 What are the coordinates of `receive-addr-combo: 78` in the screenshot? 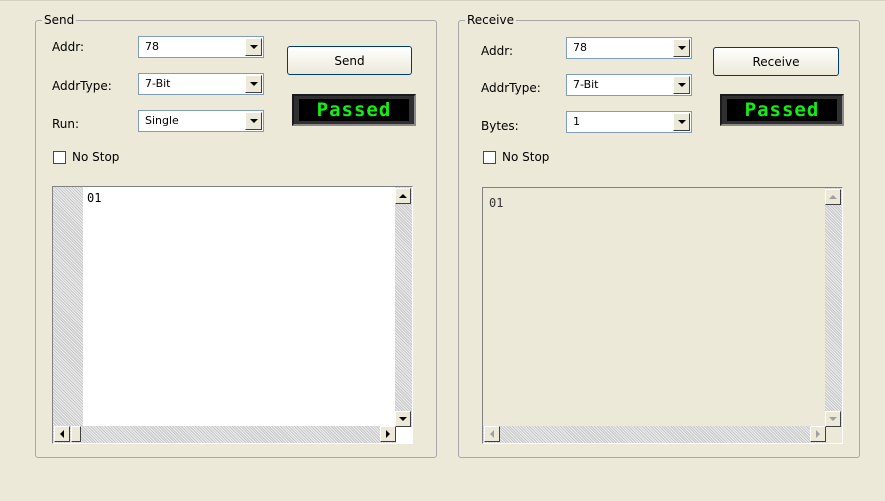 It's located at (629, 48).